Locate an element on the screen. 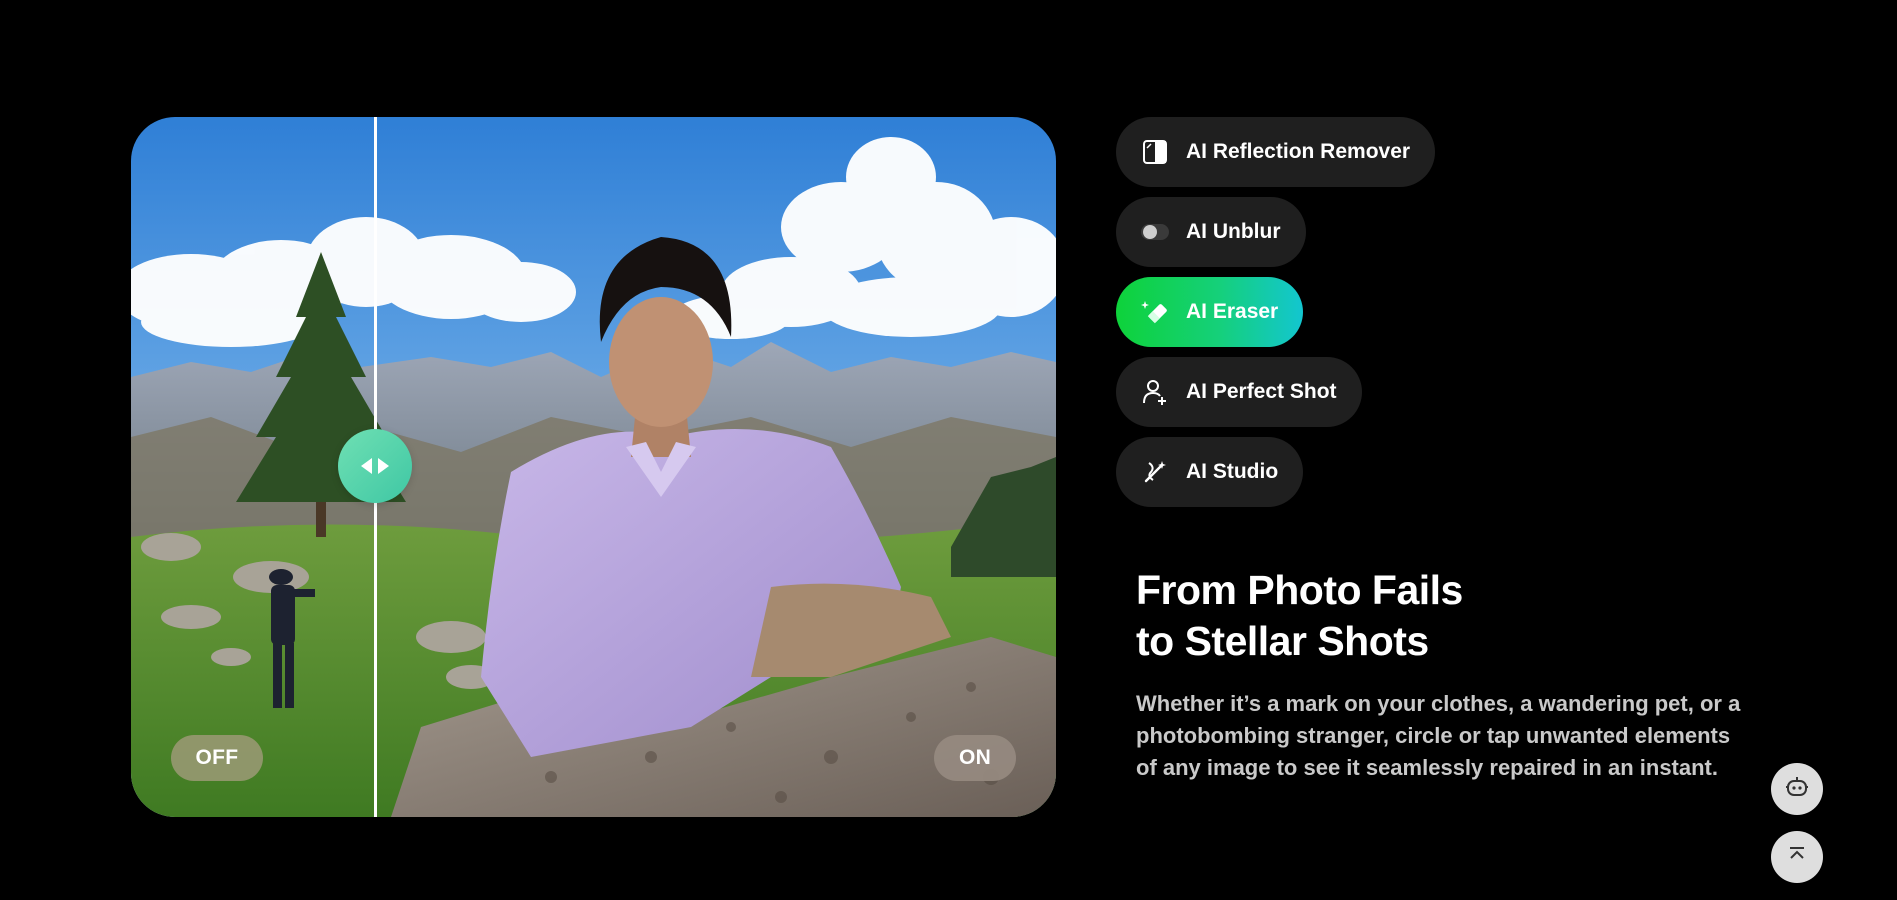 The width and height of the screenshot is (1897, 900). feature-label: AI Perfect Shot is located at coordinates (1261, 391).